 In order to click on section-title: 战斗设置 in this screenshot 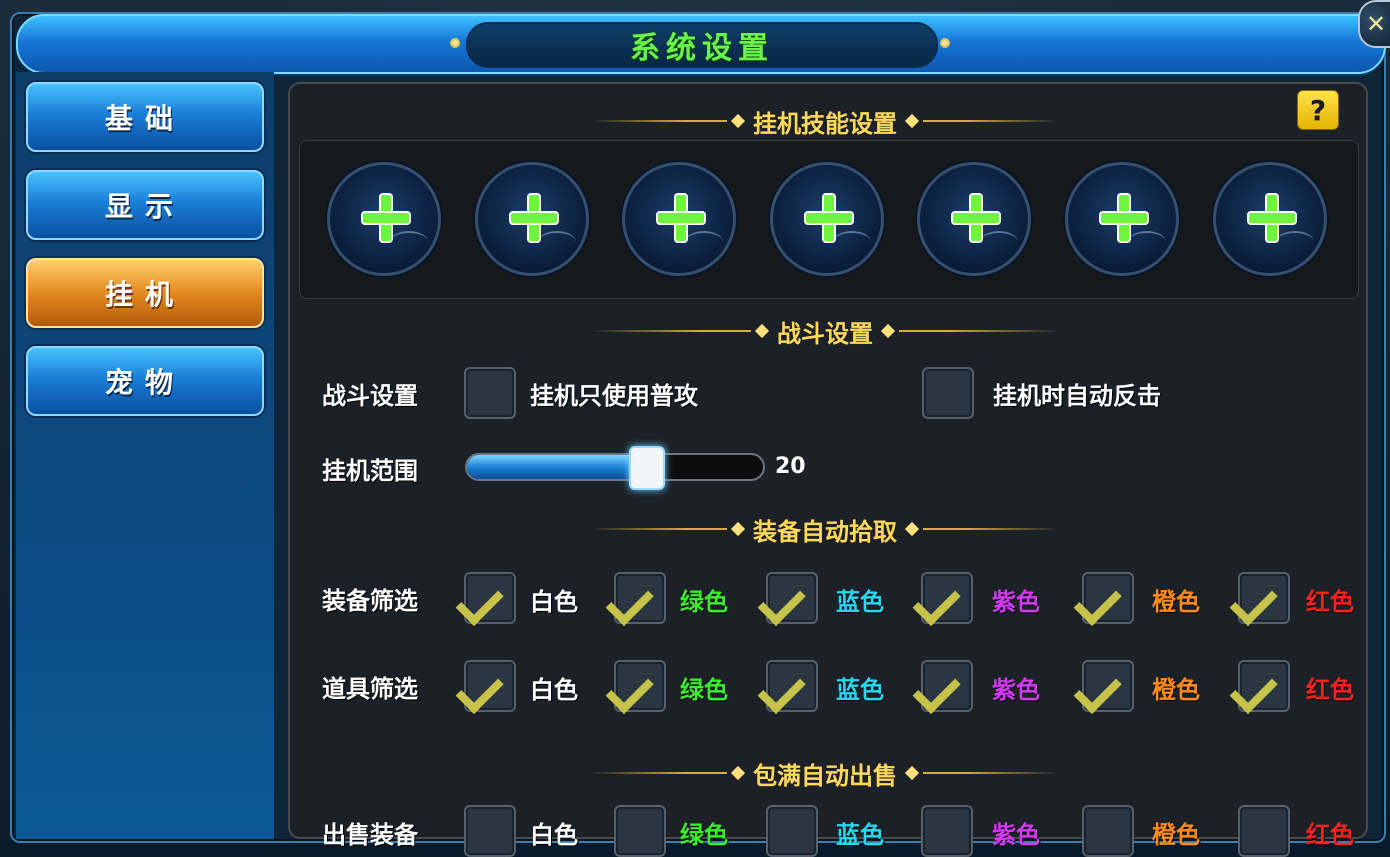, I will do `click(825, 333)`.